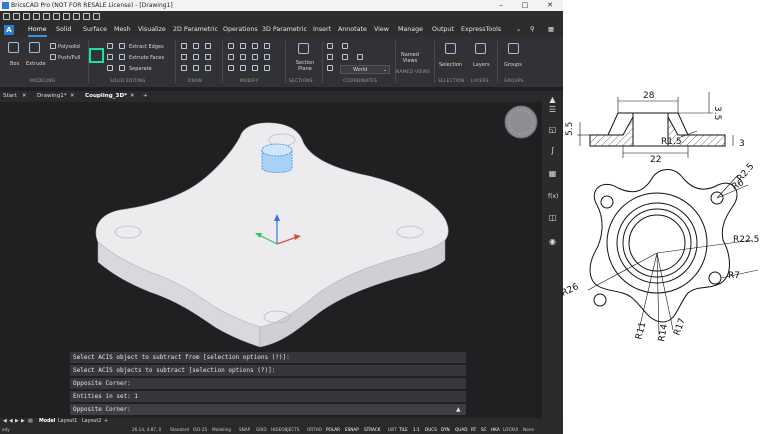  What do you see at coordinates (267, 68) in the screenshot?
I see `explode-icon` at bounding box center [267, 68].